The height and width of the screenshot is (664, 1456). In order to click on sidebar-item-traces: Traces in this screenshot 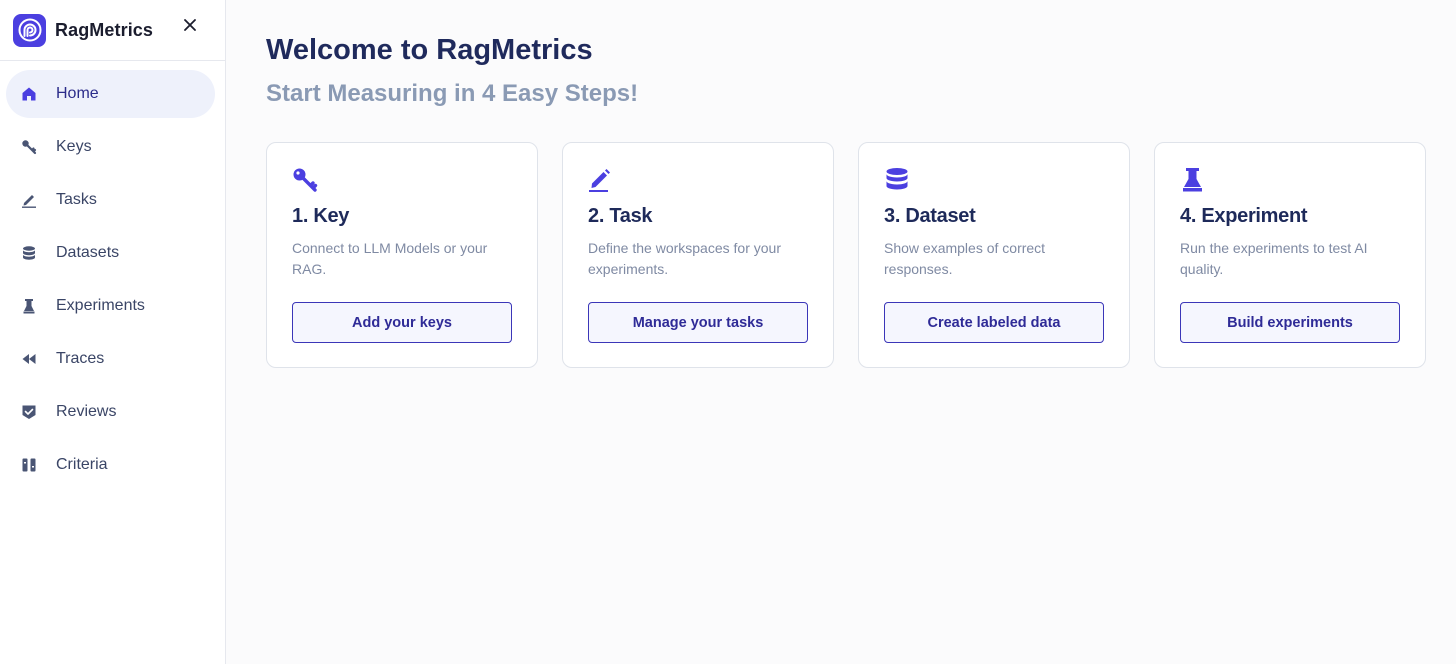, I will do `click(110, 359)`.